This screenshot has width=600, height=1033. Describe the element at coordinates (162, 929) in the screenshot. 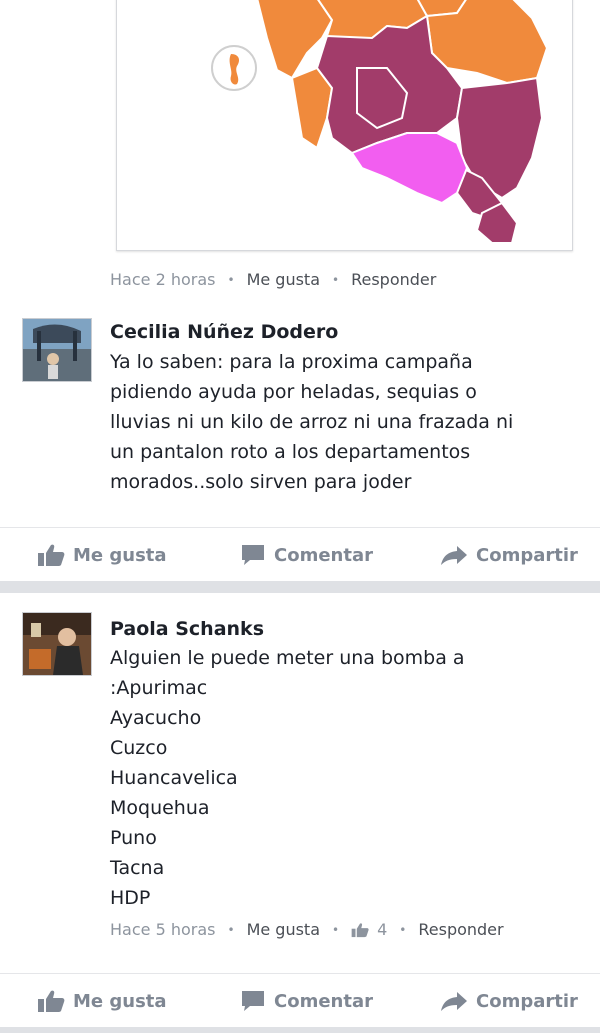

I see `comment-time: Hace 5 horas` at that location.